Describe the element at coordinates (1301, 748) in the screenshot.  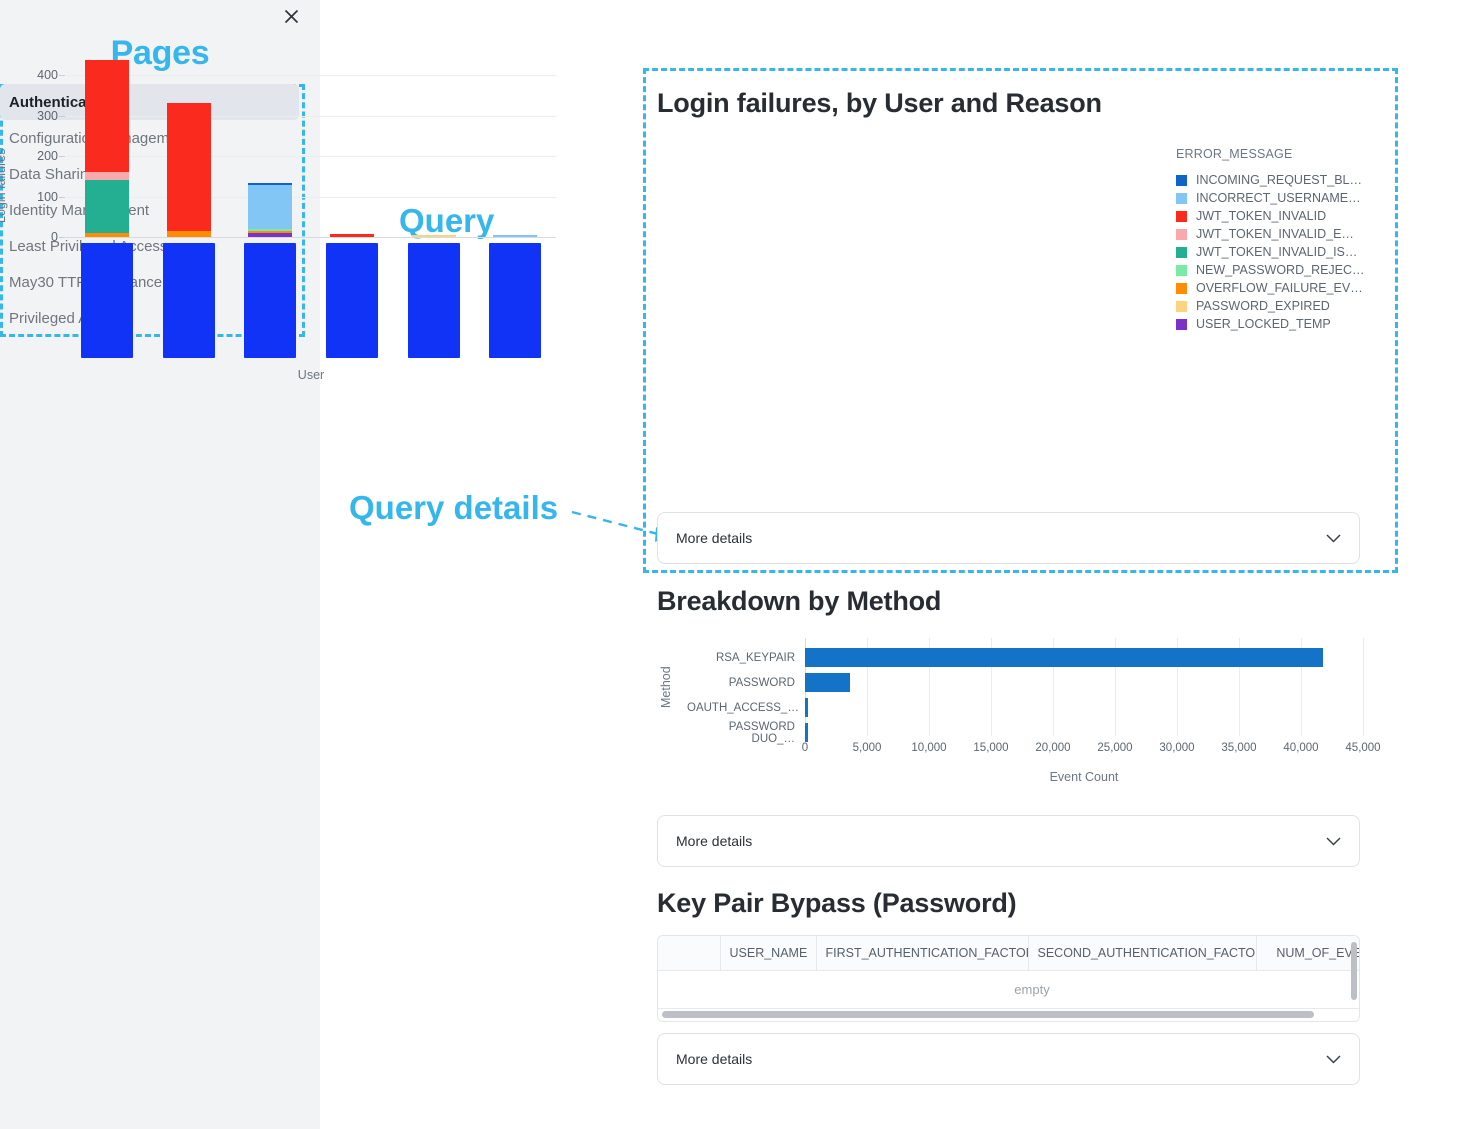
I see `chart2-x-tick: 40,000` at that location.